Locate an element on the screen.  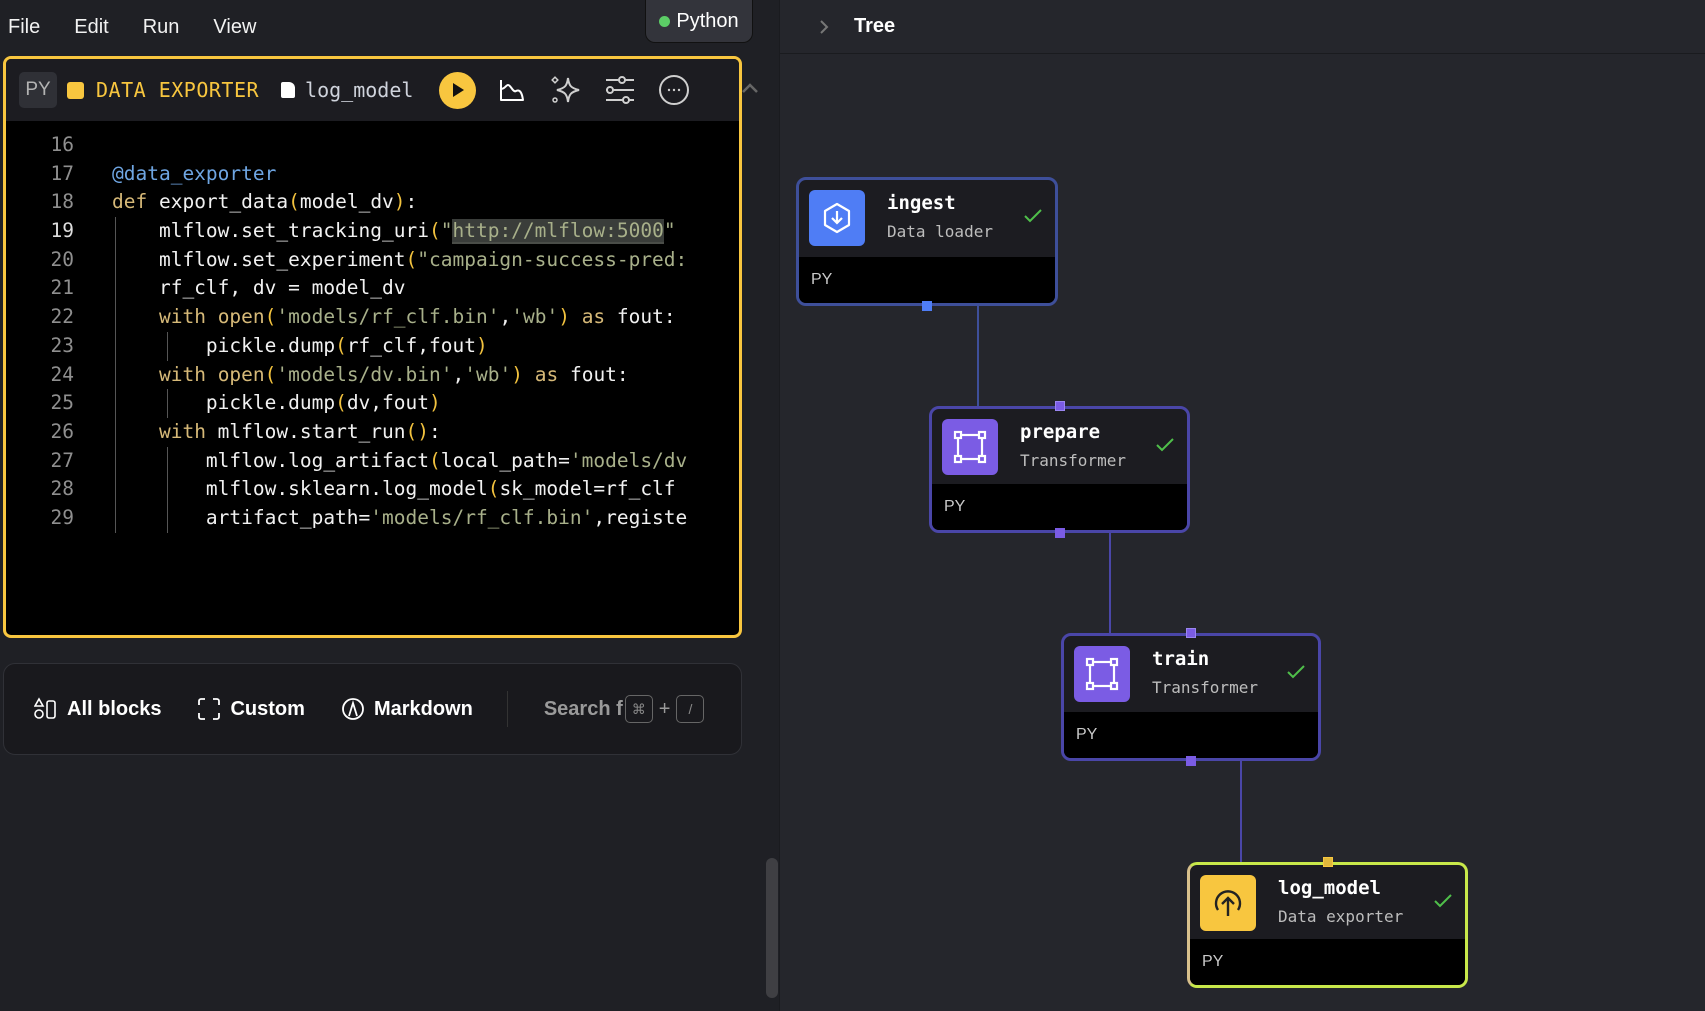
menu-edit: Edit is located at coordinates (91, 27).